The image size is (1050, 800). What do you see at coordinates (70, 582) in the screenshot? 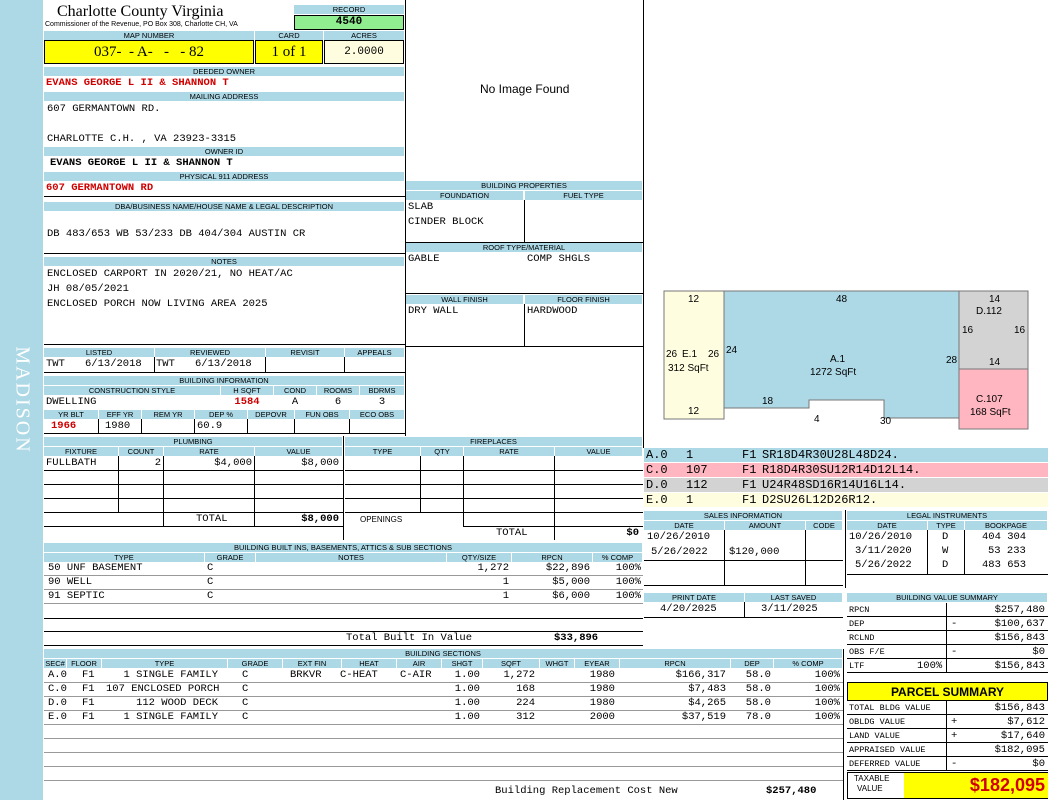
I see `builtin-type: 90 WELL` at bounding box center [70, 582].